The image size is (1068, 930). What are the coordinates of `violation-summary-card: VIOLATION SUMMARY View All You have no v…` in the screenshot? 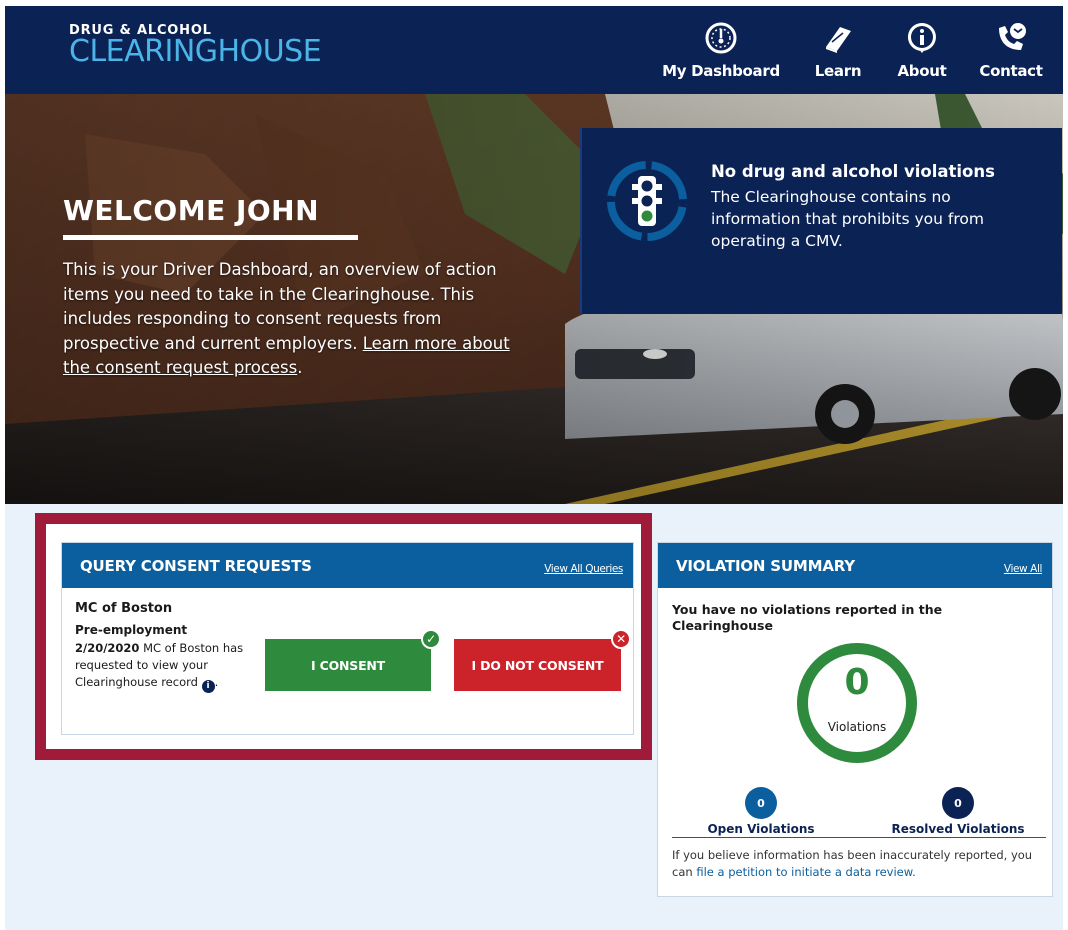 It's located at (855, 719).